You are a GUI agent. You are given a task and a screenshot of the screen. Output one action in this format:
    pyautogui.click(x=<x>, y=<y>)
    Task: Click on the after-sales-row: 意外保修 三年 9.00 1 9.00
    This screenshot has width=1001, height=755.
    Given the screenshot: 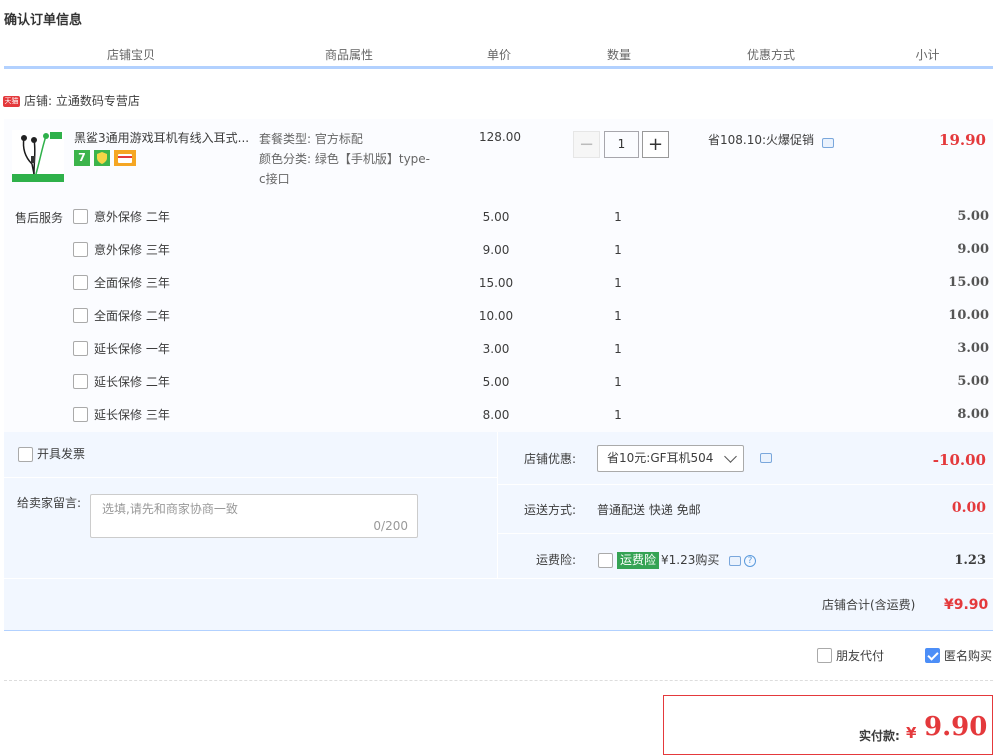 What is the action you would take?
    pyautogui.click(x=531, y=250)
    